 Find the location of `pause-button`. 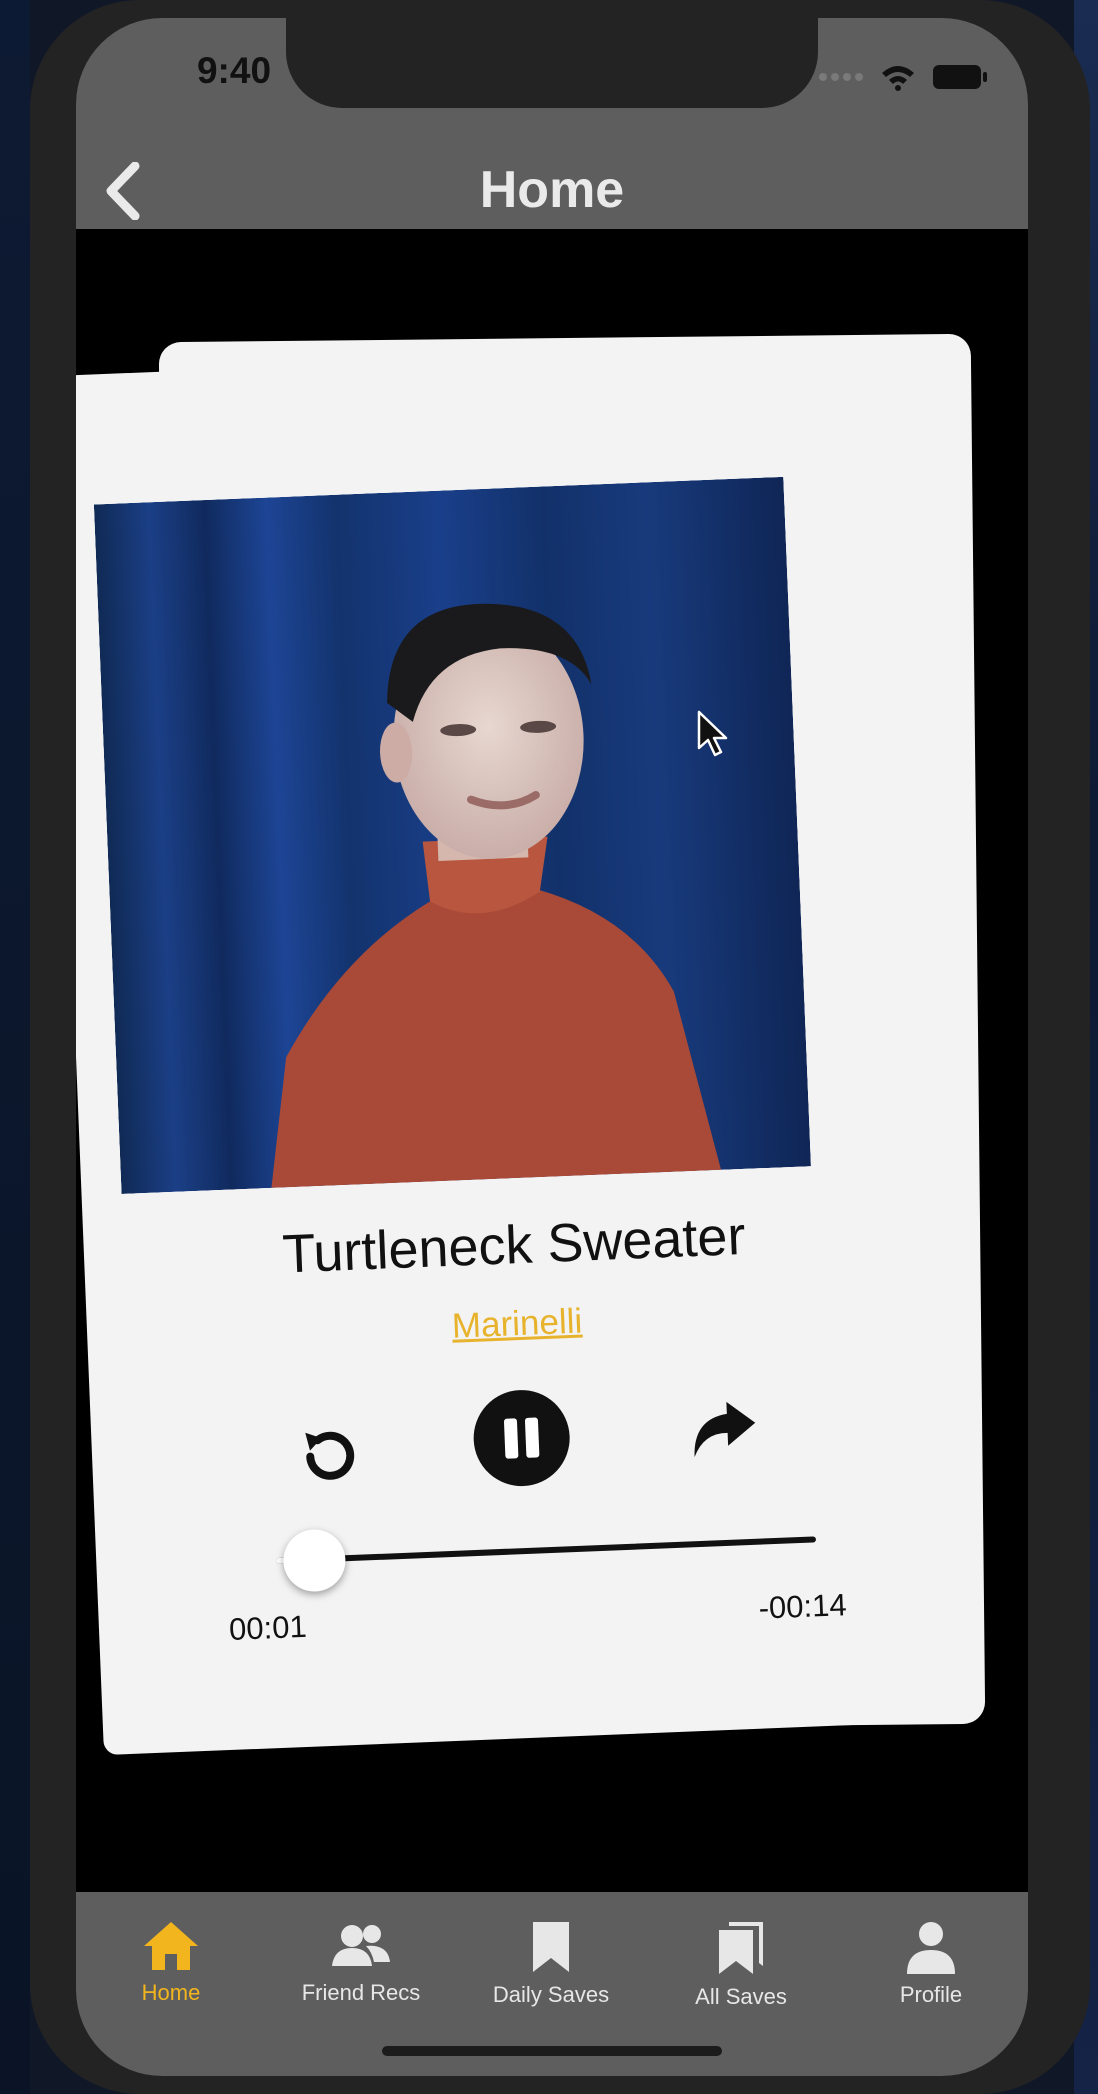

pause-button is located at coordinates (522, 1438).